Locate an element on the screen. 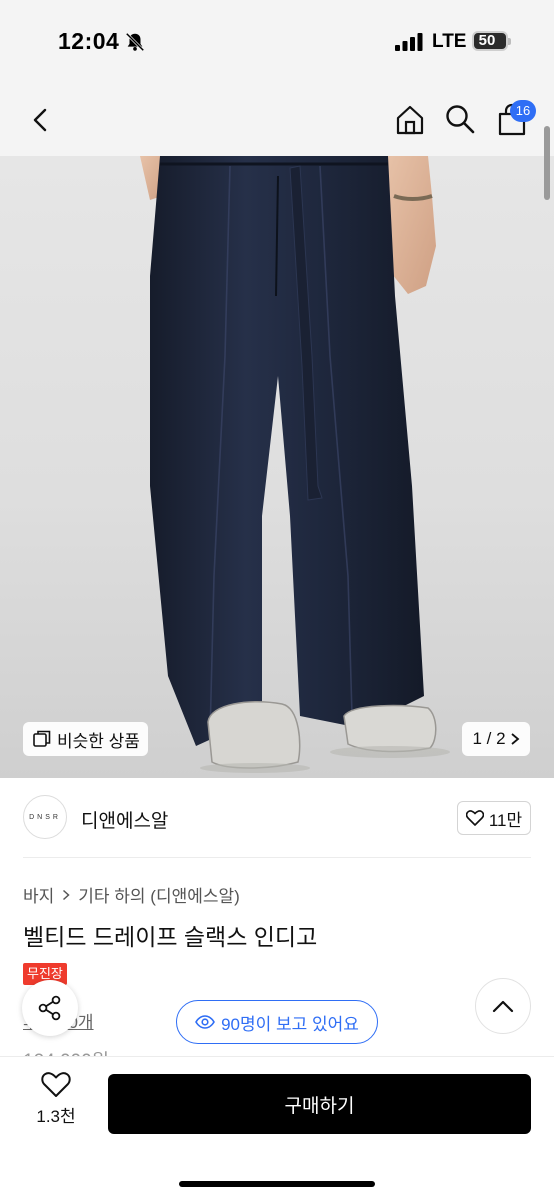 This screenshot has height=1200, width=554. image-page-indicator: 1 / 2 is located at coordinates (496, 739).